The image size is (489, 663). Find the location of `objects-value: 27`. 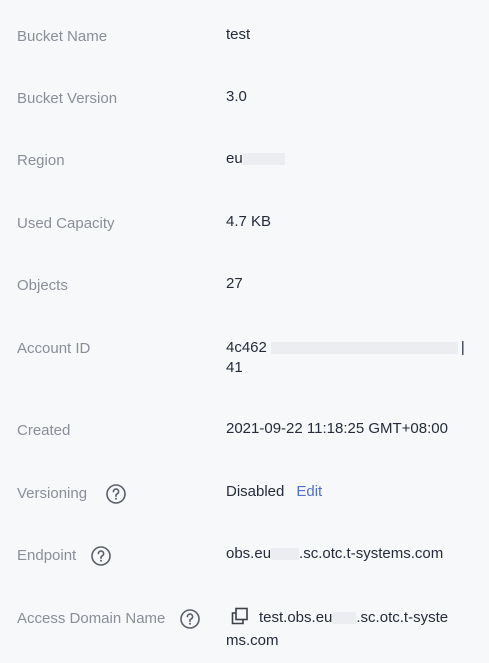

objects-value: 27 is located at coordinates (234, 283).